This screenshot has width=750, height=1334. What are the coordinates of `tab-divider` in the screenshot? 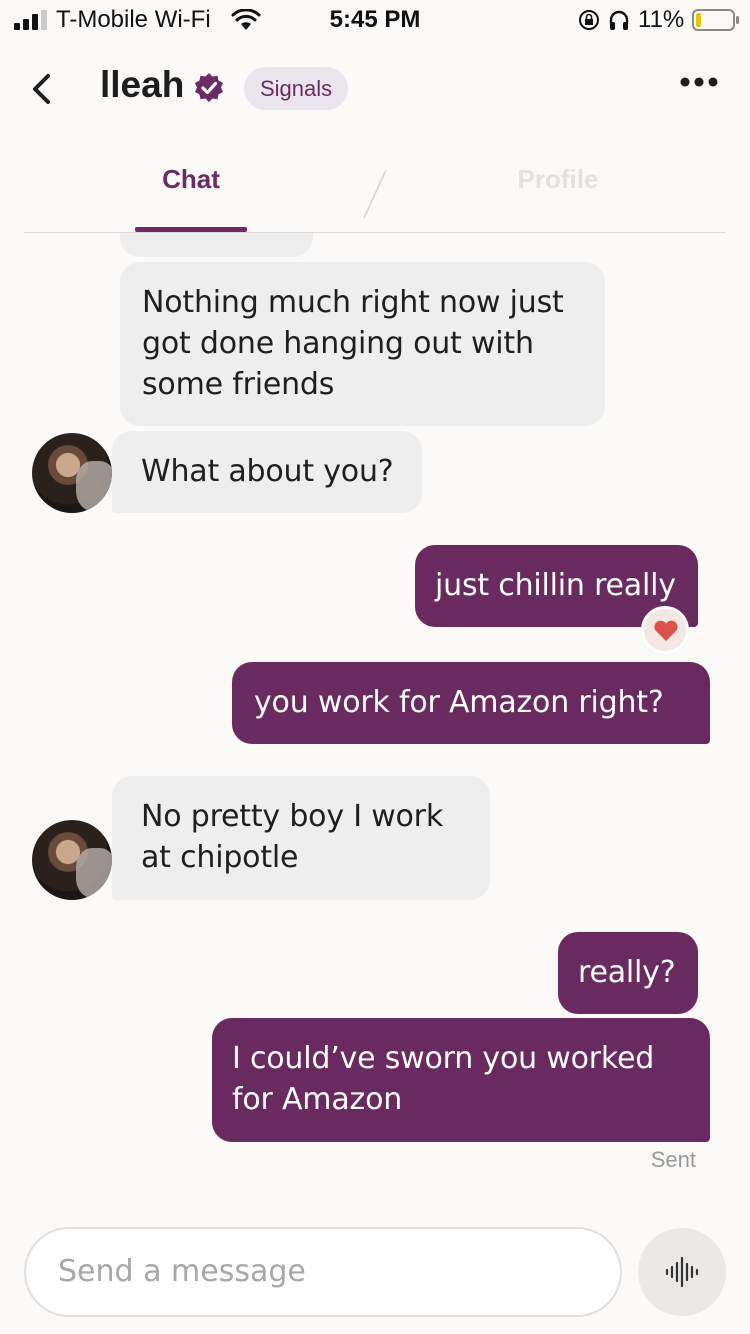 It's located at (375, 194).